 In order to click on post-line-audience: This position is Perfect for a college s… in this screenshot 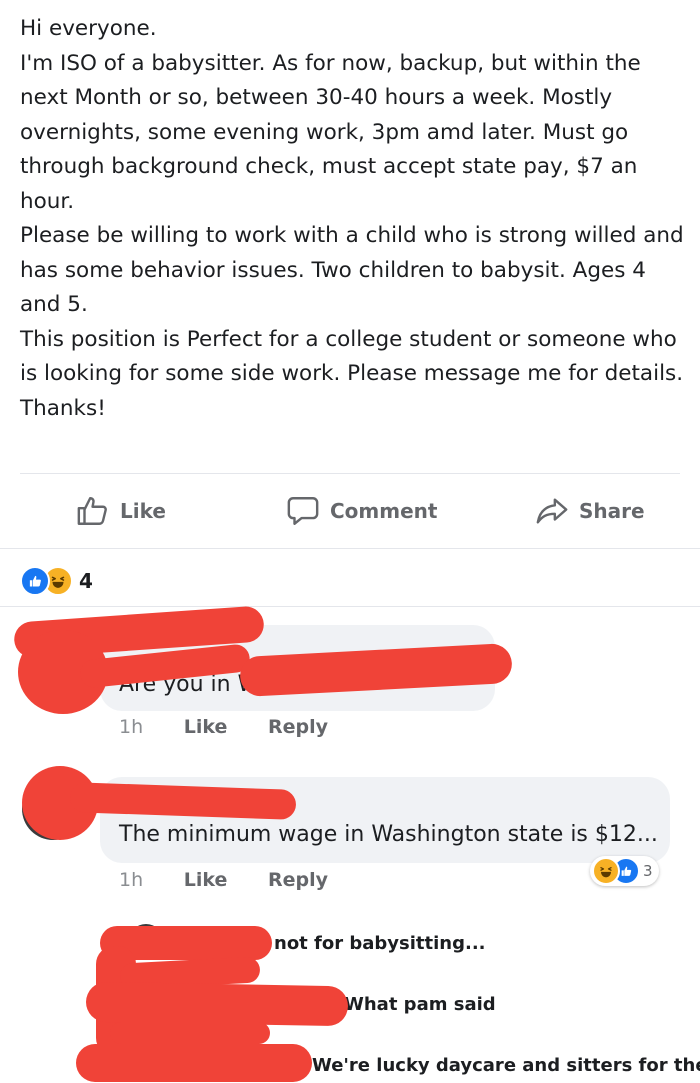, I will do `click(352, 356)`.